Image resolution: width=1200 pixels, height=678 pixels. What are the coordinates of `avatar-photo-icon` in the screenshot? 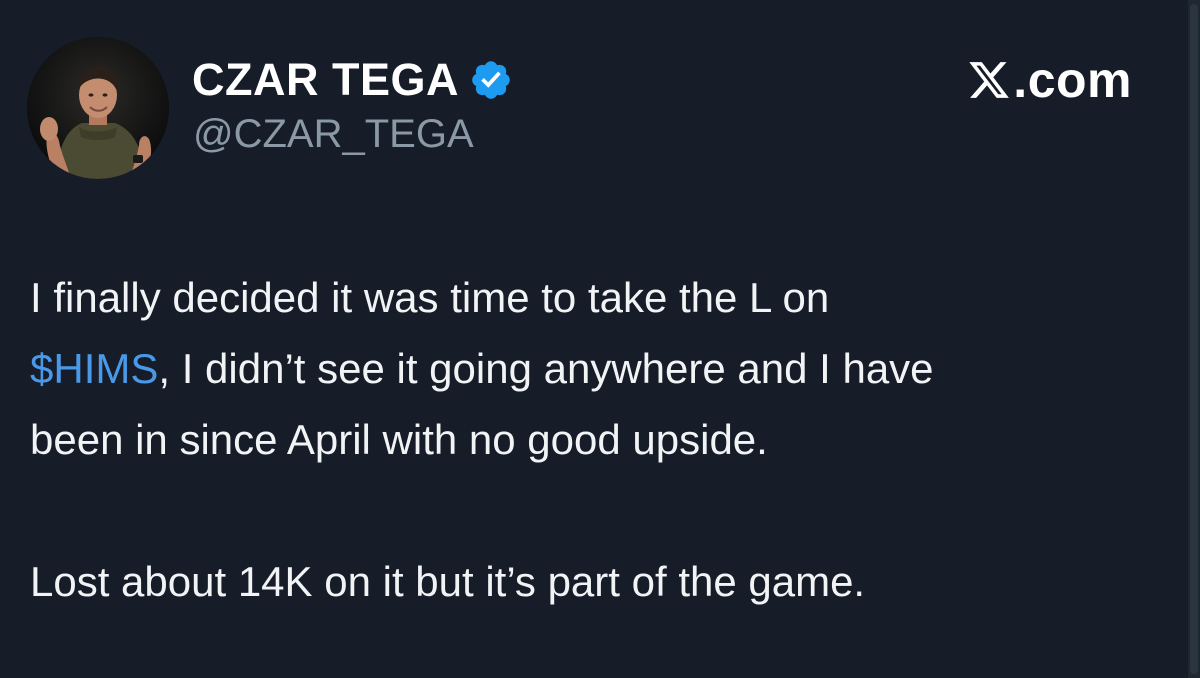 It's located at (98, 108).